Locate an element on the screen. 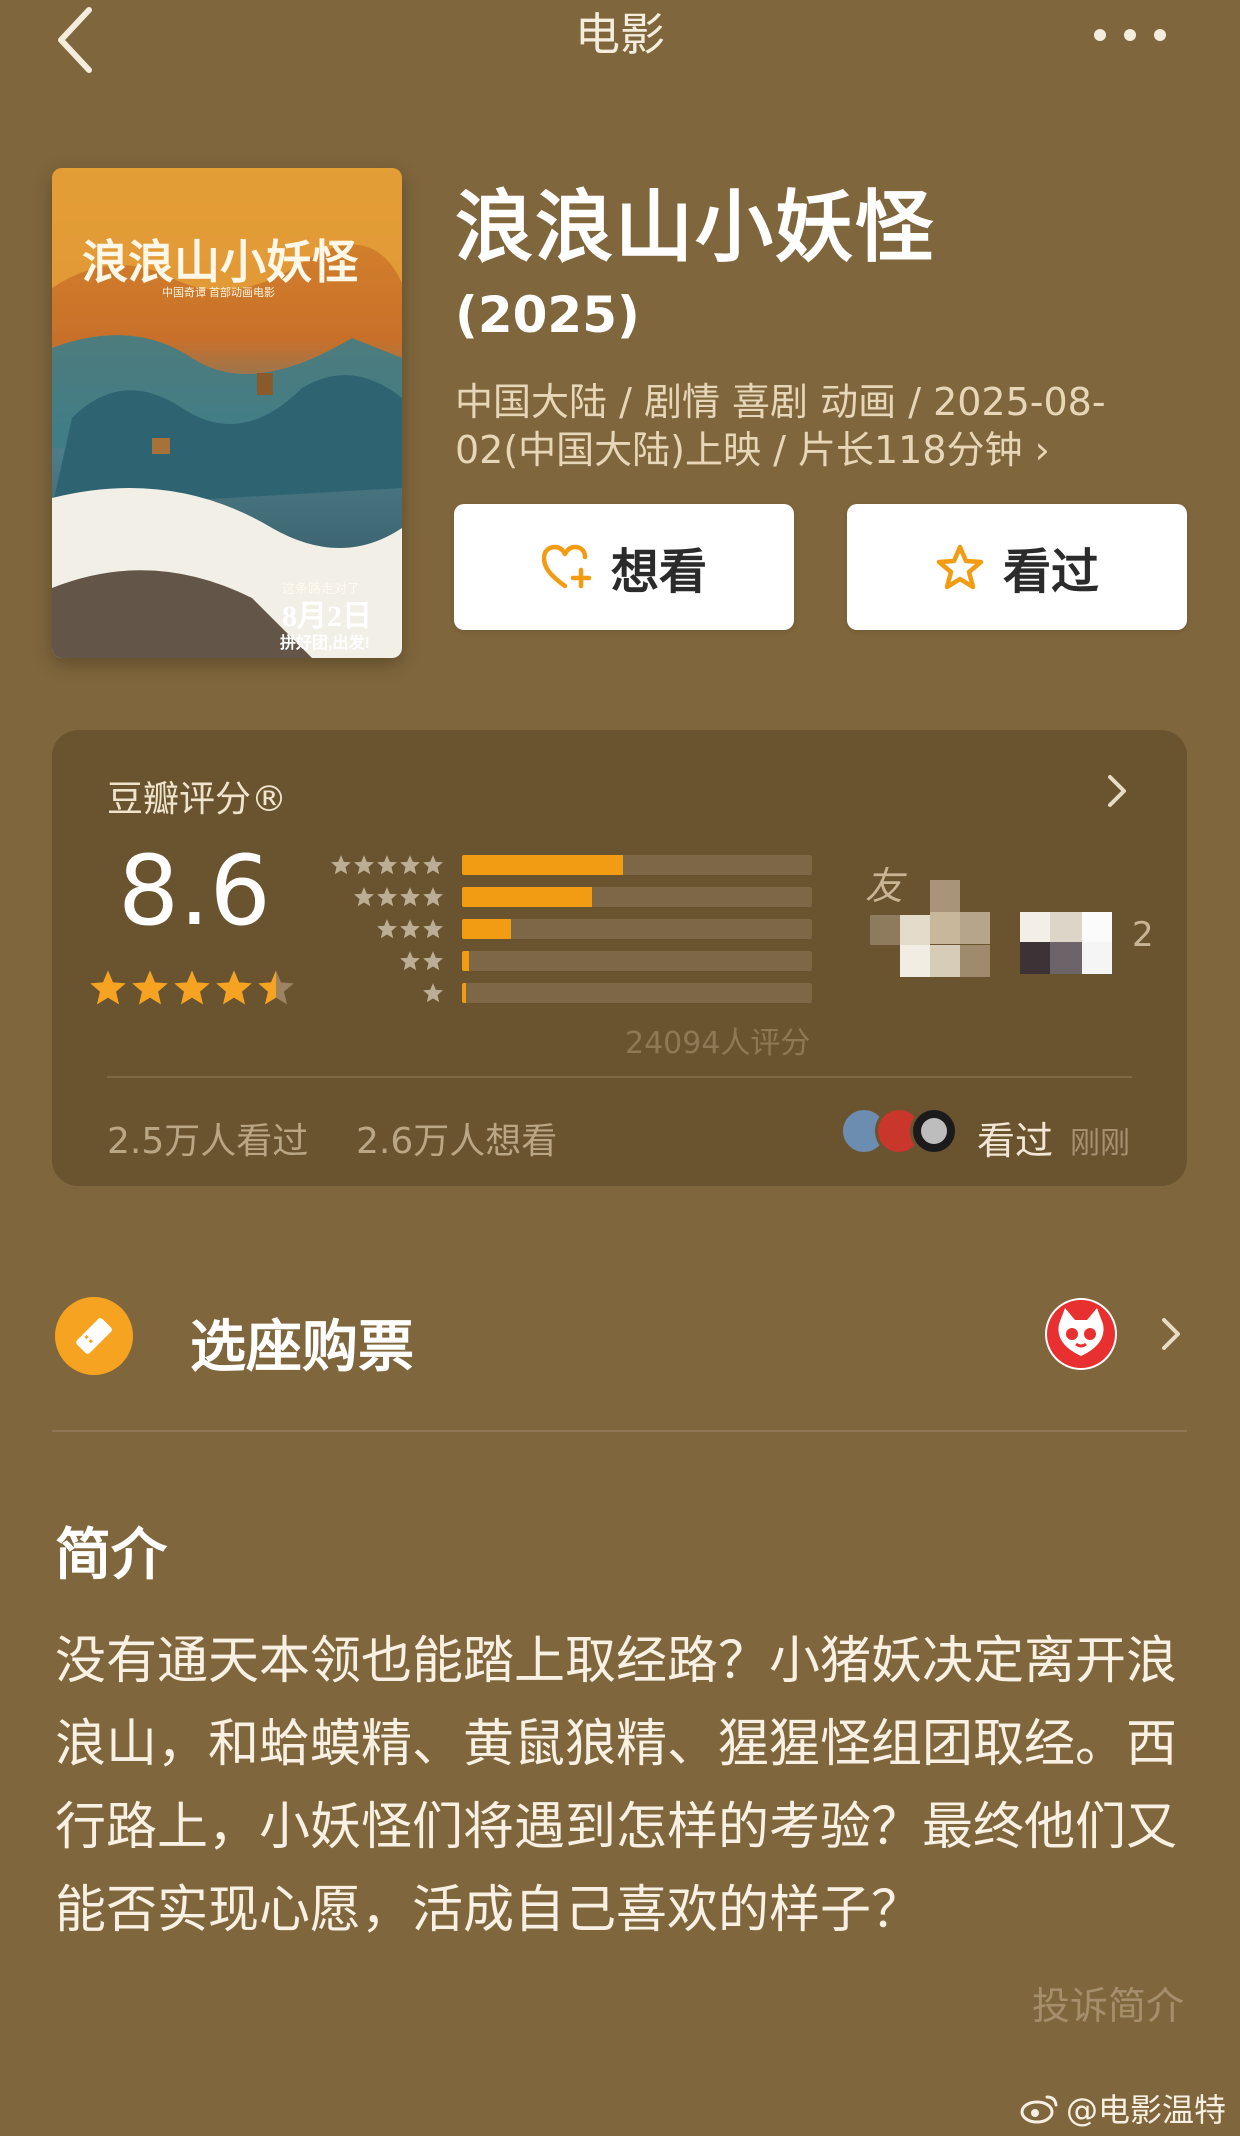  watched-label: 看过 is located at coordinates (1050, 572).